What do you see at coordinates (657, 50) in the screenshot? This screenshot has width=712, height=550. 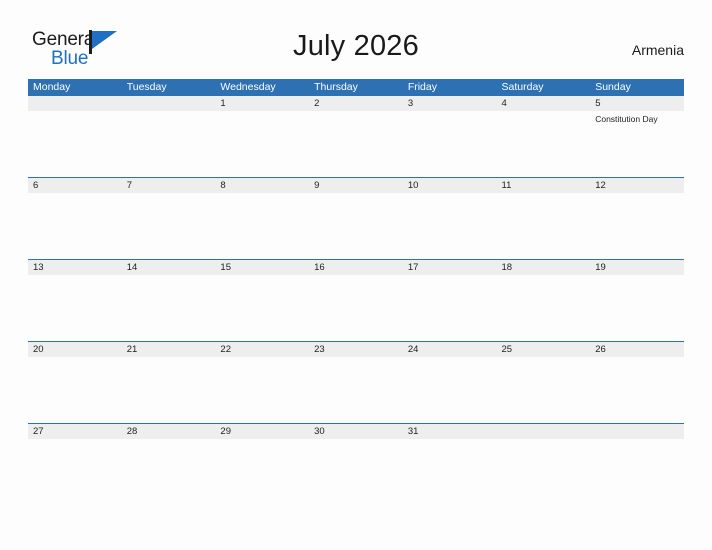 I see `country-label: Armenia` at bounding box center [657, 50].